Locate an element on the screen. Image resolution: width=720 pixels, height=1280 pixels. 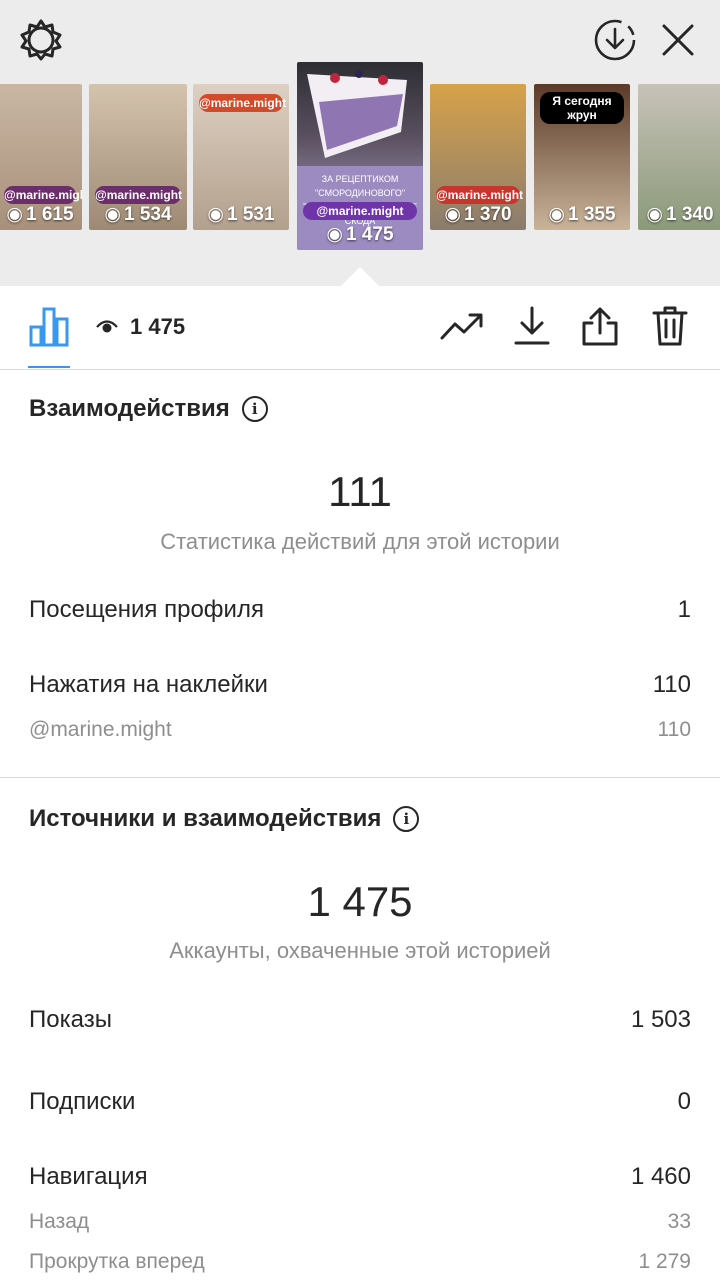
download-all-button is located at coordinates (615, 42).